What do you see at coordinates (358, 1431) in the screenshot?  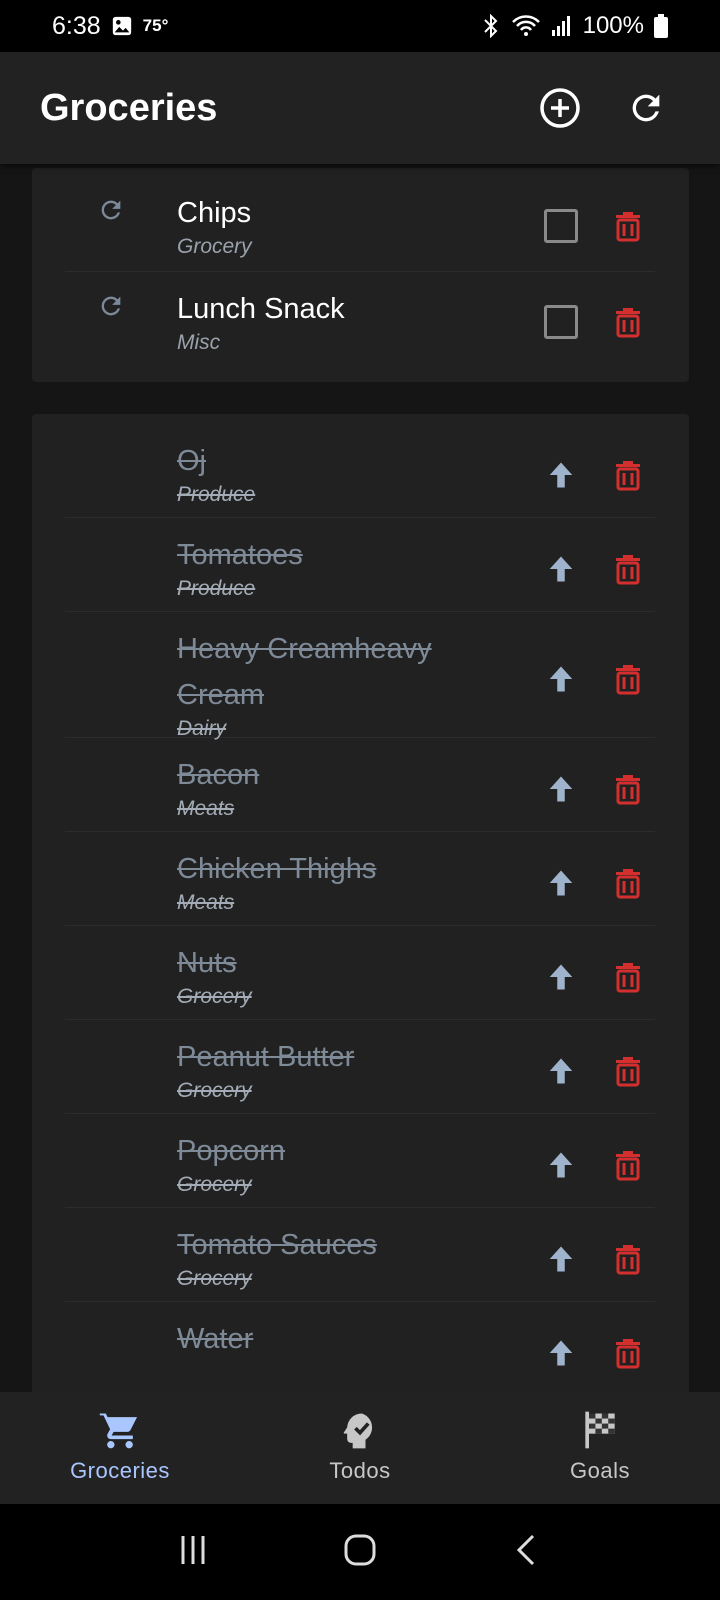 I see `head-check-icon` at bounding box center [358, 1431].